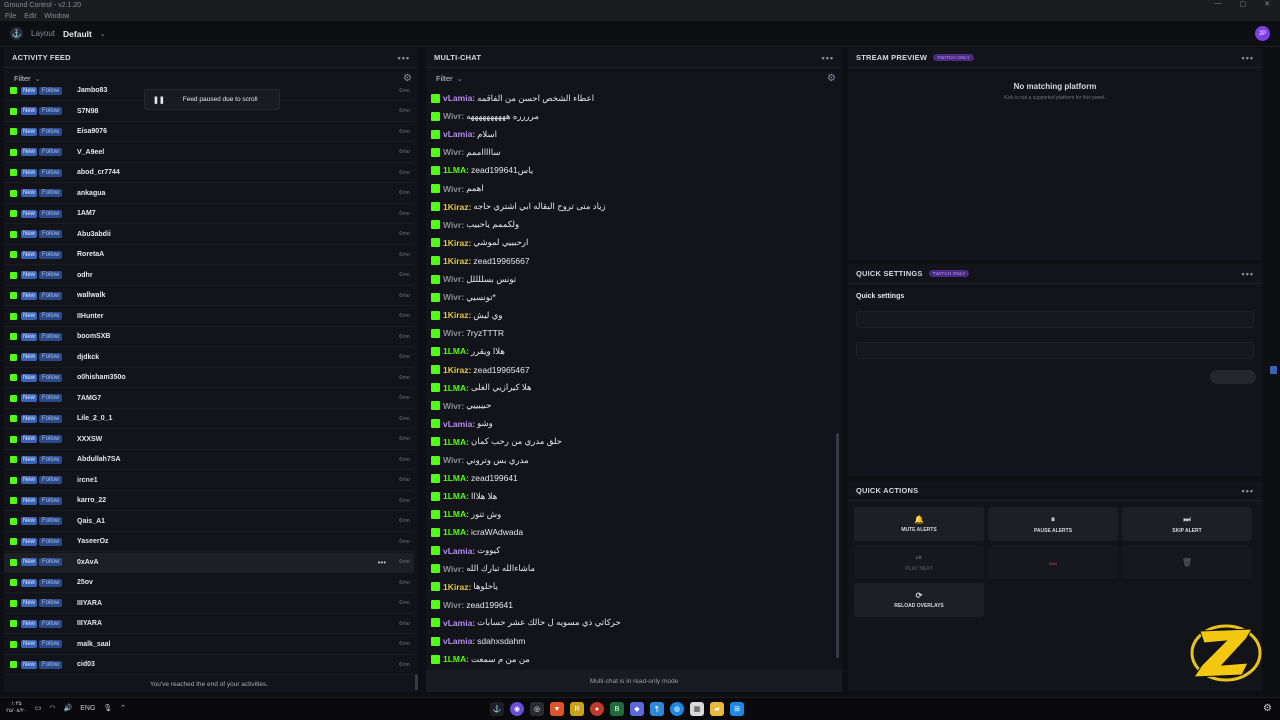 This screenshot has width=1280, height=720. Describe the element at coordinates (30, 16) in the screenshot. I see `menu-edit: Edit` at that location.